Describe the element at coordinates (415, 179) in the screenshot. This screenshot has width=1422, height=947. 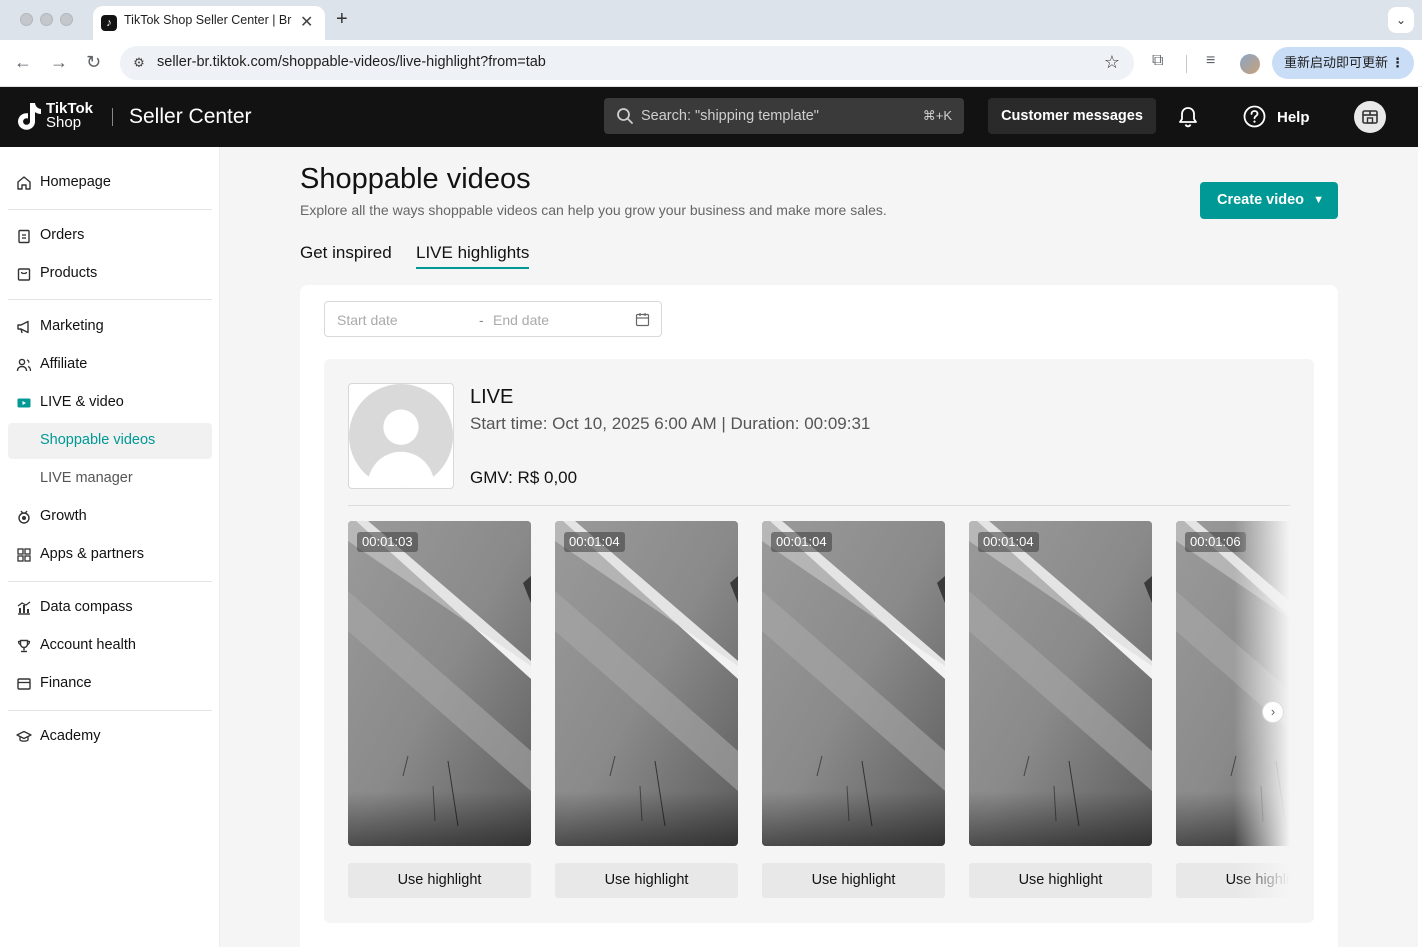
I see `page-title: Shoppable videos` at that location.